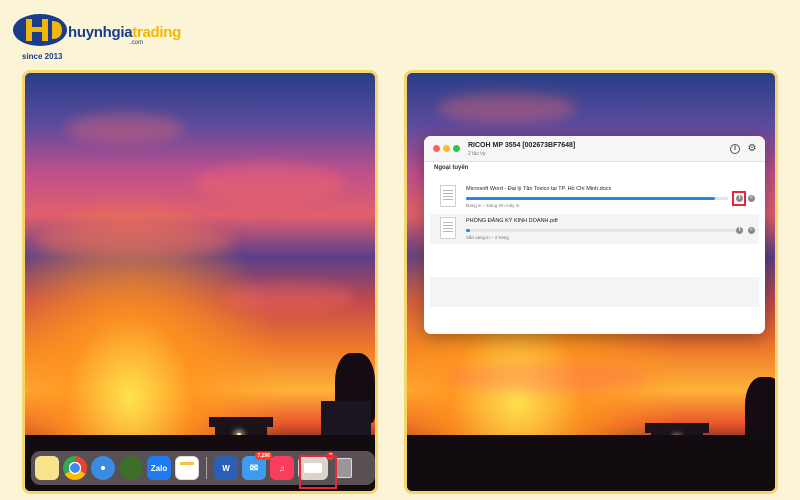 This screenshot has width=800, height=500. What do you see at coordinates (493, 205) in the screenshot?
I see `job-status: Đang in – Đang tìm máy in.` at bounding box center [493, 205].